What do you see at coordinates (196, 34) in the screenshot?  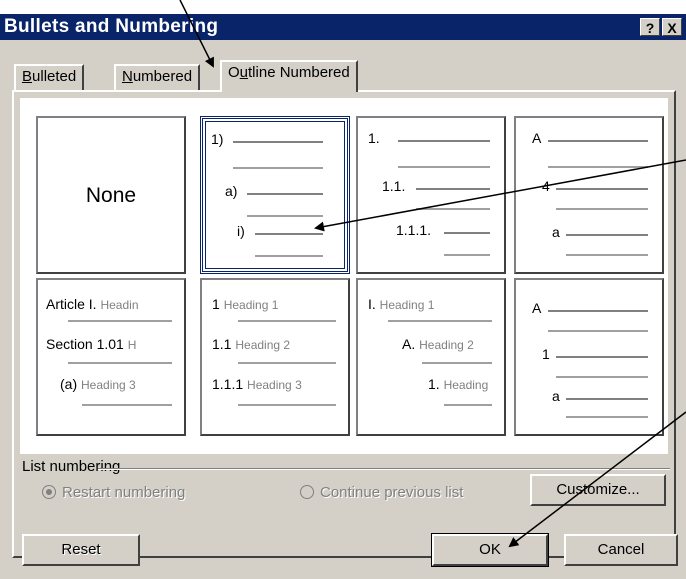 I see `arrow-to-outline-tab` at bounding box center [196, 34].